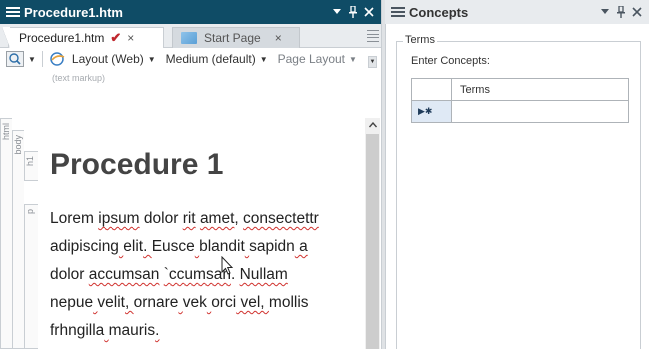  Describe the element at coordinates (439, 12) in the screenshot. I see `concepts-title: Concepts` at that location.